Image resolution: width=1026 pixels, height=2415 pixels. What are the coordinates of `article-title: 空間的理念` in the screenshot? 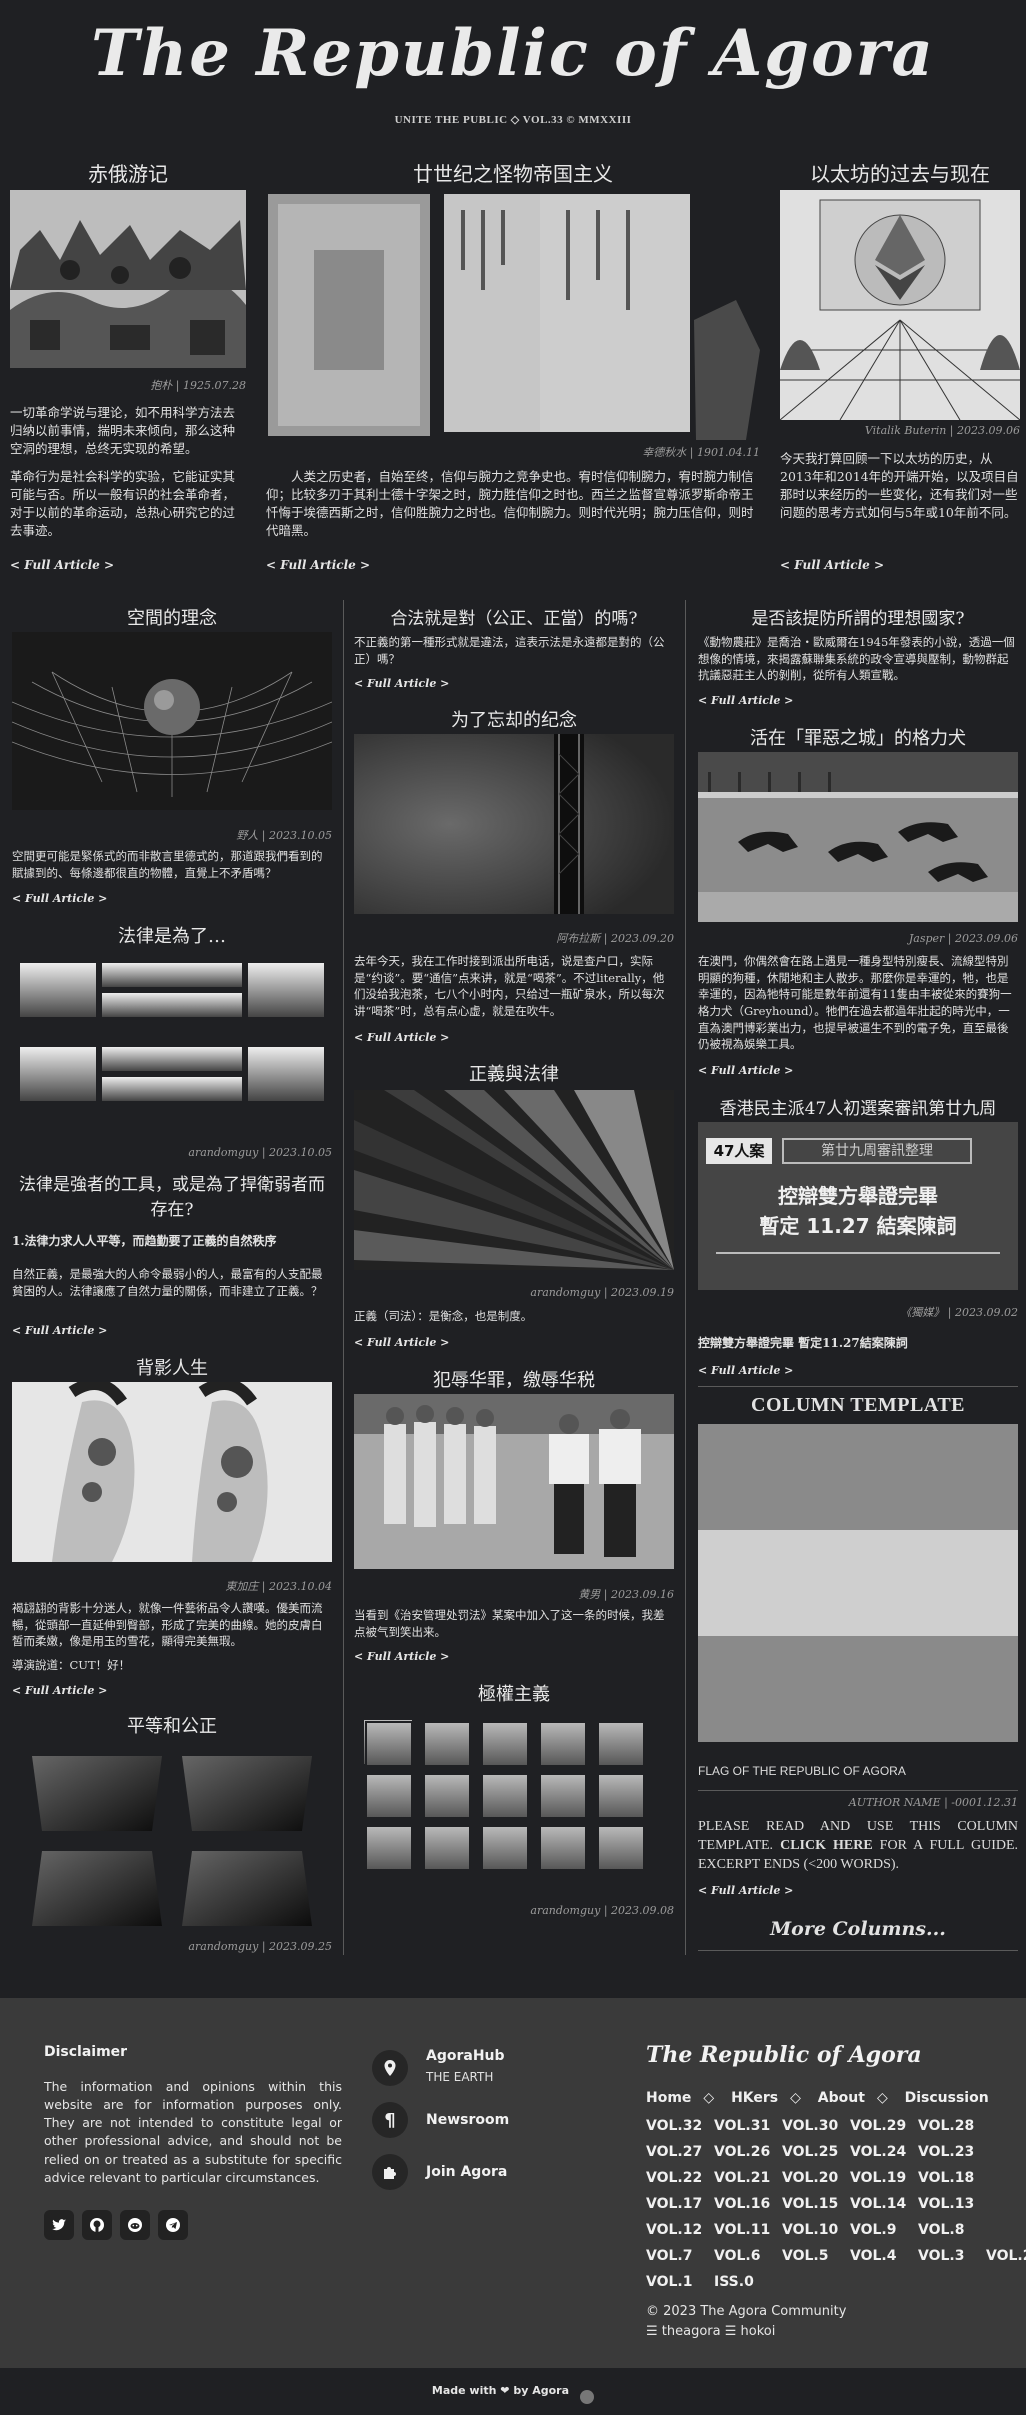 It's located at (172, 617).